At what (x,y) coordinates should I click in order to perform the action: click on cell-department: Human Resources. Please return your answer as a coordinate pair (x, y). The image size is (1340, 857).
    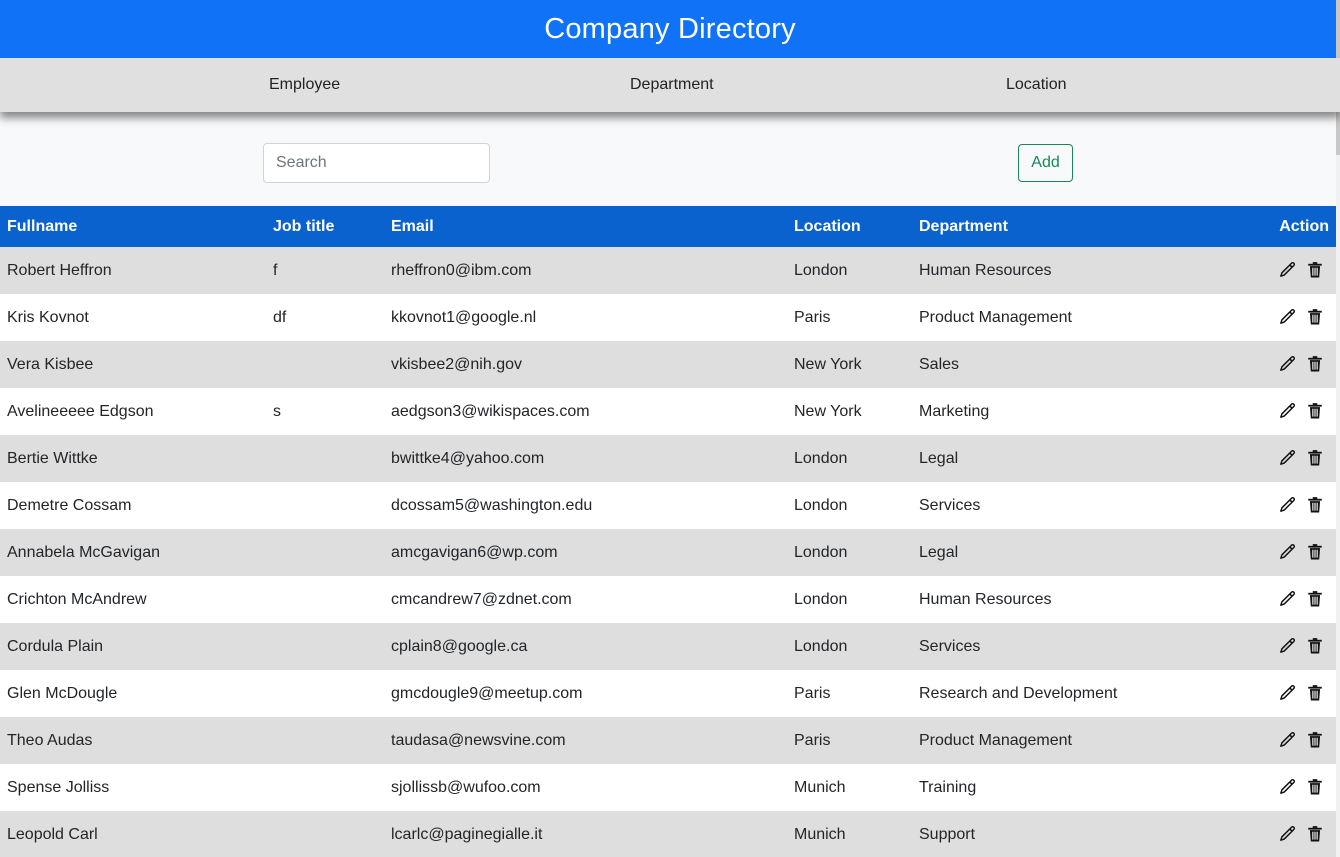
    Looking at the image, I should click on (985, 270).